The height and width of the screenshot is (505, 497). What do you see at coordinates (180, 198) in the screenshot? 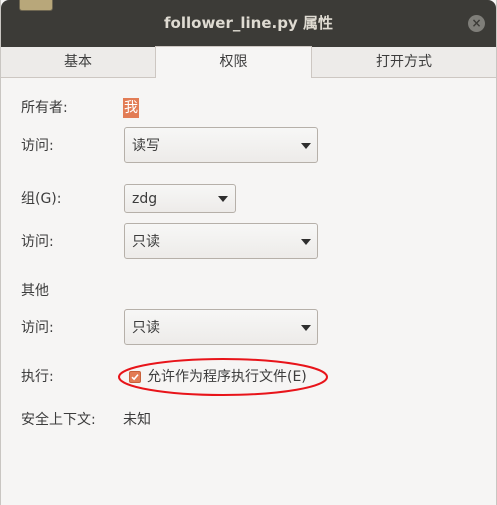
I see `group-dropdown: zdg` at bounding box center [180, 198].